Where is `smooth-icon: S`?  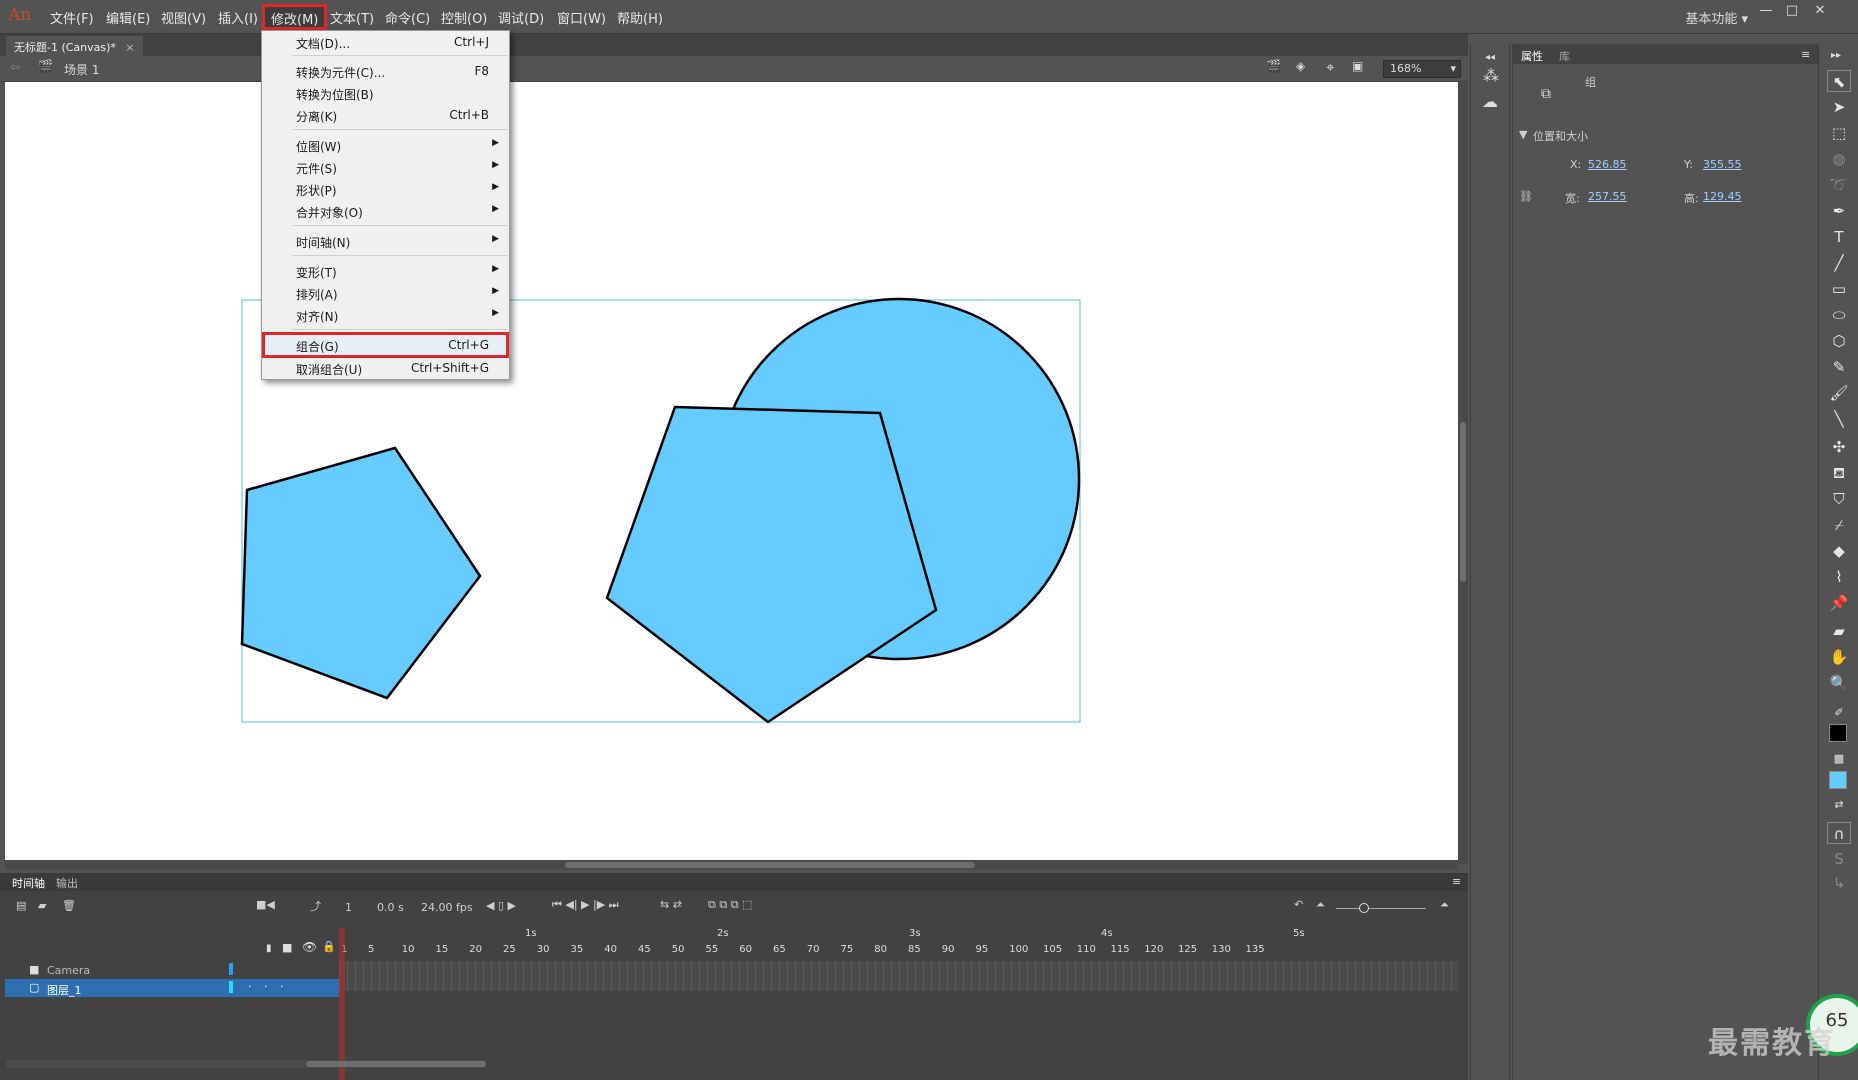
smooth-icon: S is located at coordinates (1839, 859).